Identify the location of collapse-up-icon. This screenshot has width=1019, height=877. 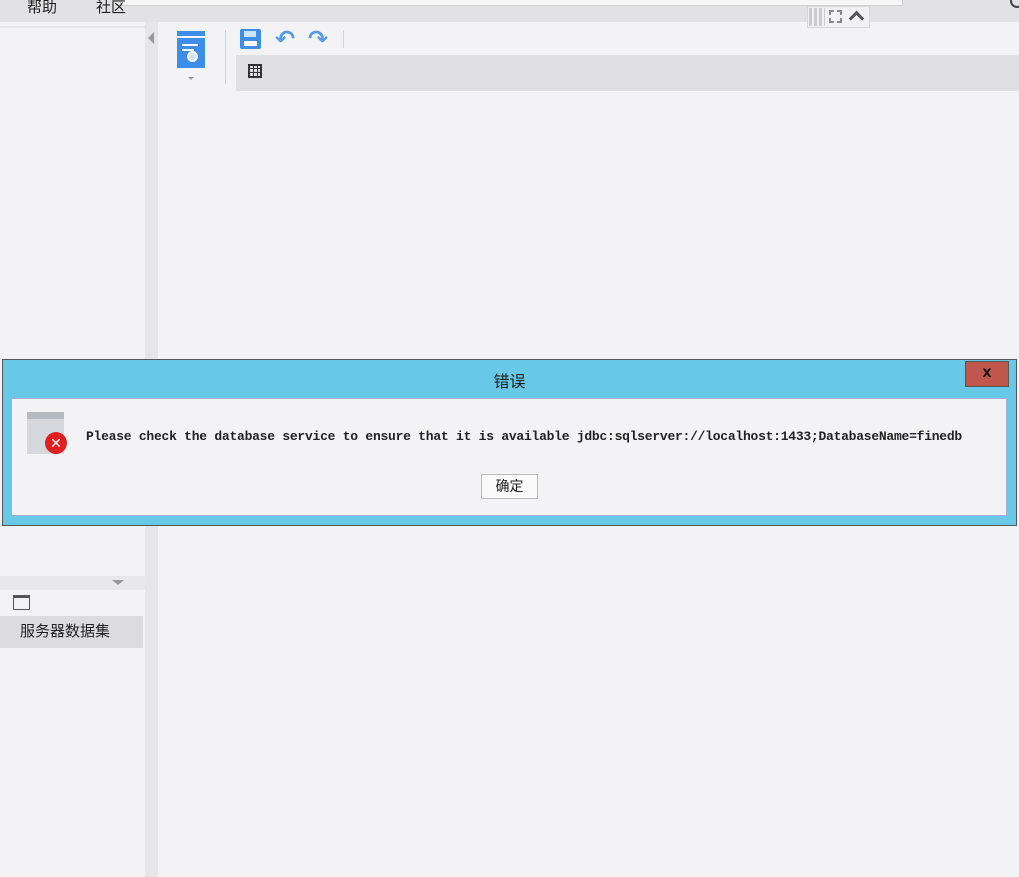
(856, 18).